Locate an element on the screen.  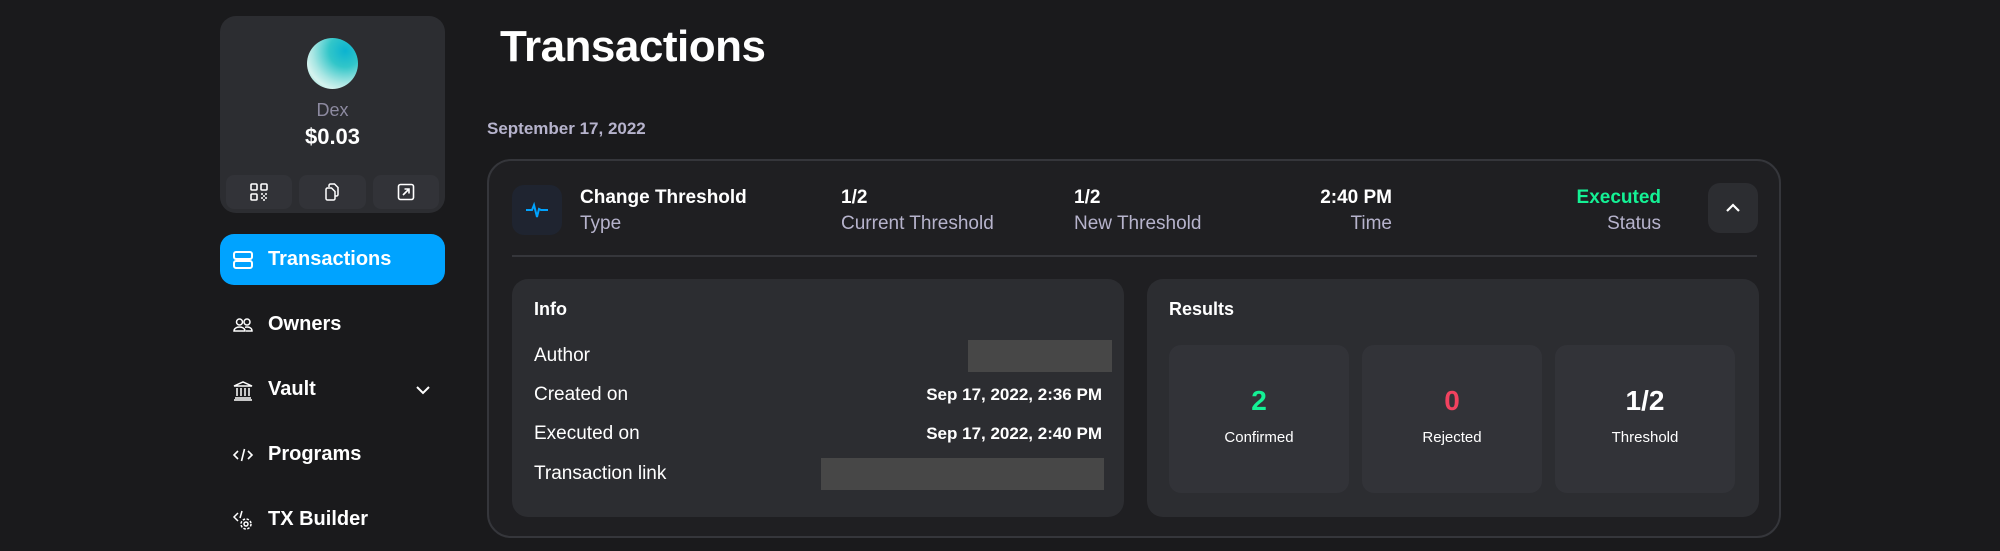
code-gear-icon is located at coordinates (243, 520).